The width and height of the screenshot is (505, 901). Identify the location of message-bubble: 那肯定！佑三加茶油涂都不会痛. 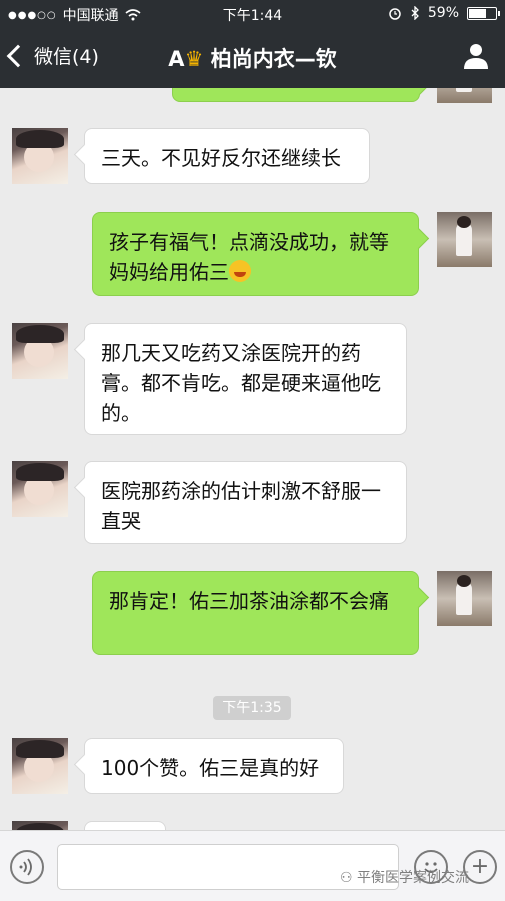
(255, 613).